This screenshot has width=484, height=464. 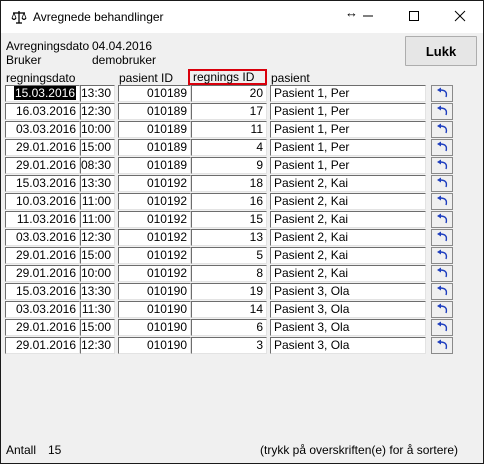 What do you see at coordinates (229, 111) in the screenshot?
I see `invoice-id-cell: 17` at bounding box center [229, 111].